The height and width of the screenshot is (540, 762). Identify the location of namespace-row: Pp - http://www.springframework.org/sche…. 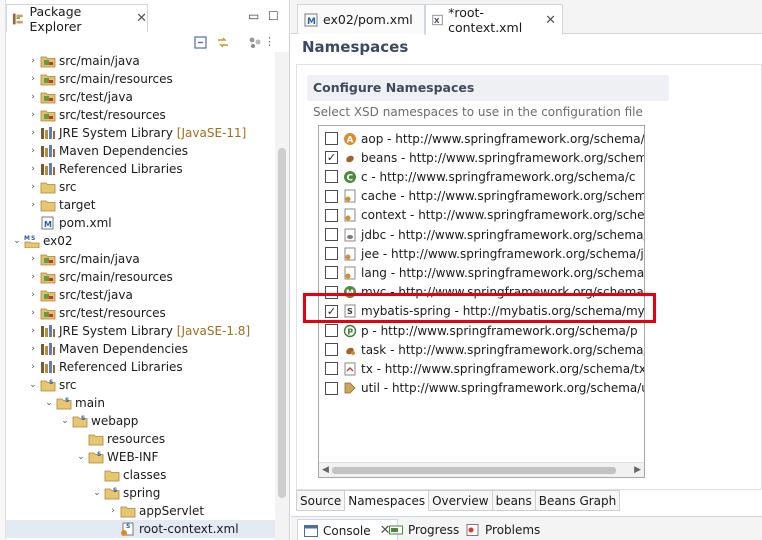
(481, 330).